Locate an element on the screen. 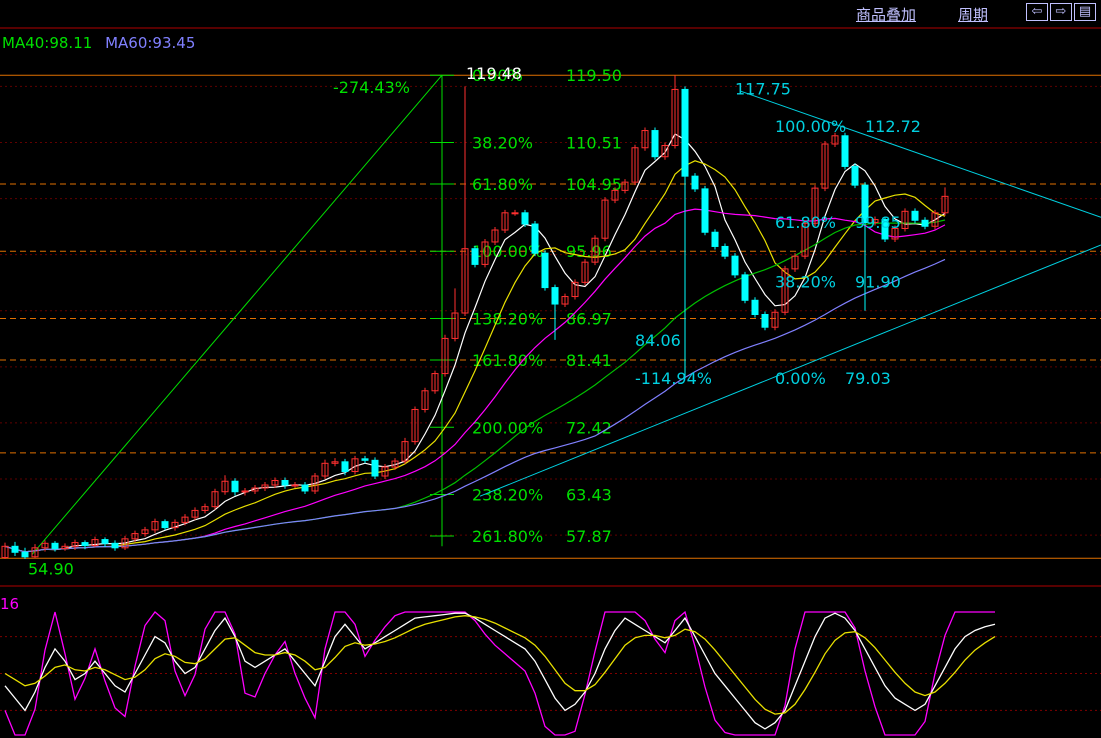 The height and width of the screenshot is (738, 1101). fib-low-label: 54.90 is located at coordinates (51, 568).